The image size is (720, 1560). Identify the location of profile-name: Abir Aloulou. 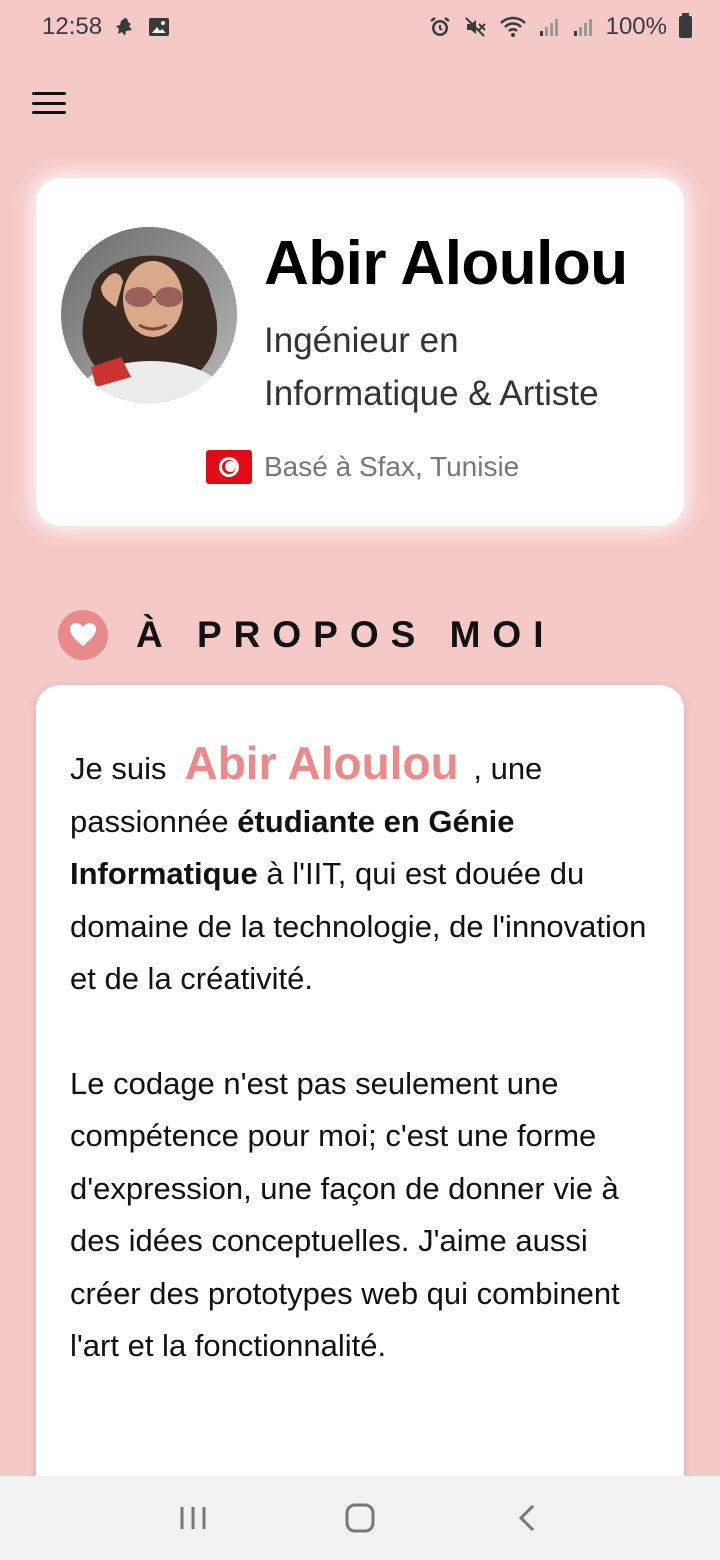
(446, 263).